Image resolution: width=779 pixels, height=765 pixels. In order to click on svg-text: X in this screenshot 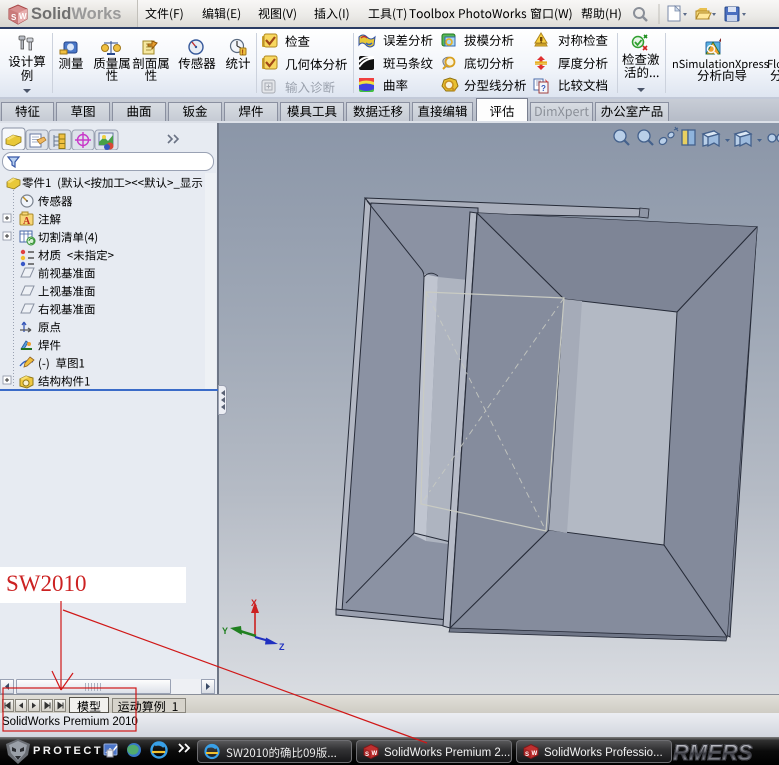, I will do `click(254, 603)`.